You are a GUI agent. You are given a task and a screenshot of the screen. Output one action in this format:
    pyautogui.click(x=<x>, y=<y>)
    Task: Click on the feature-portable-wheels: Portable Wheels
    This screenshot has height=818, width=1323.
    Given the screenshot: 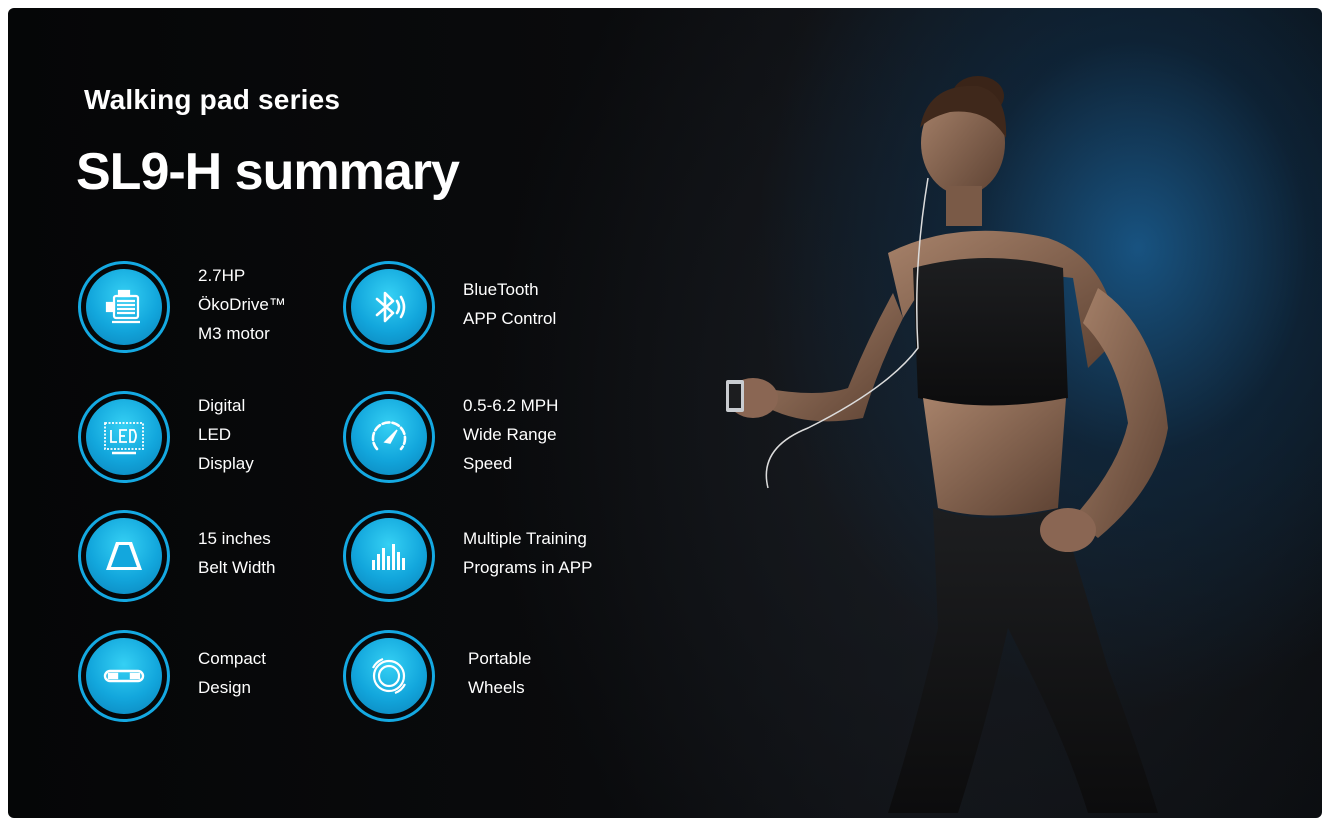 What is the action you would take?
    pyautogui.click(x=483, y=680)
    